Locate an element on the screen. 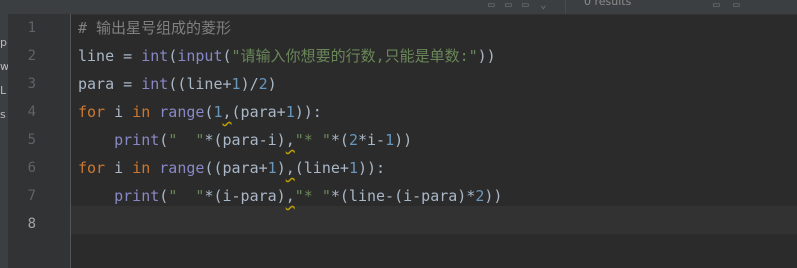 Image resolution: width=797 pixels, height=268 pixels. code-token: # 输出星号组成的菱形 is located at coordinates (155, 28).